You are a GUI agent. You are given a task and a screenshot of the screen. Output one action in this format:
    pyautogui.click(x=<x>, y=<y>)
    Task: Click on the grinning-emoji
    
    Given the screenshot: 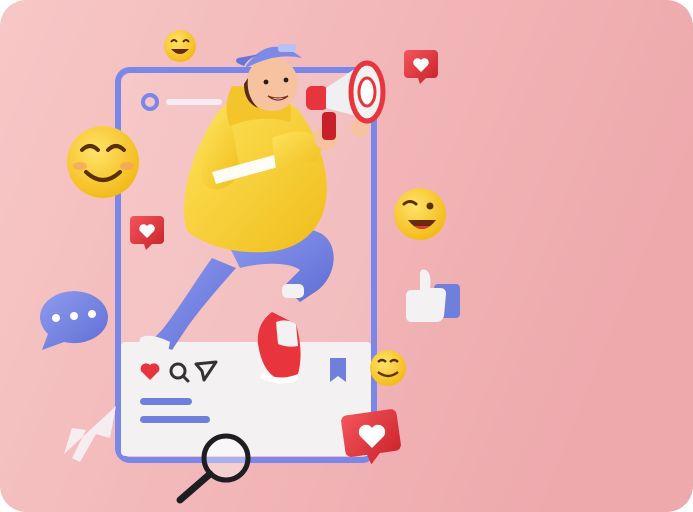 What is the action you would take?
    pyautogui.click(x=180, y=46)
    